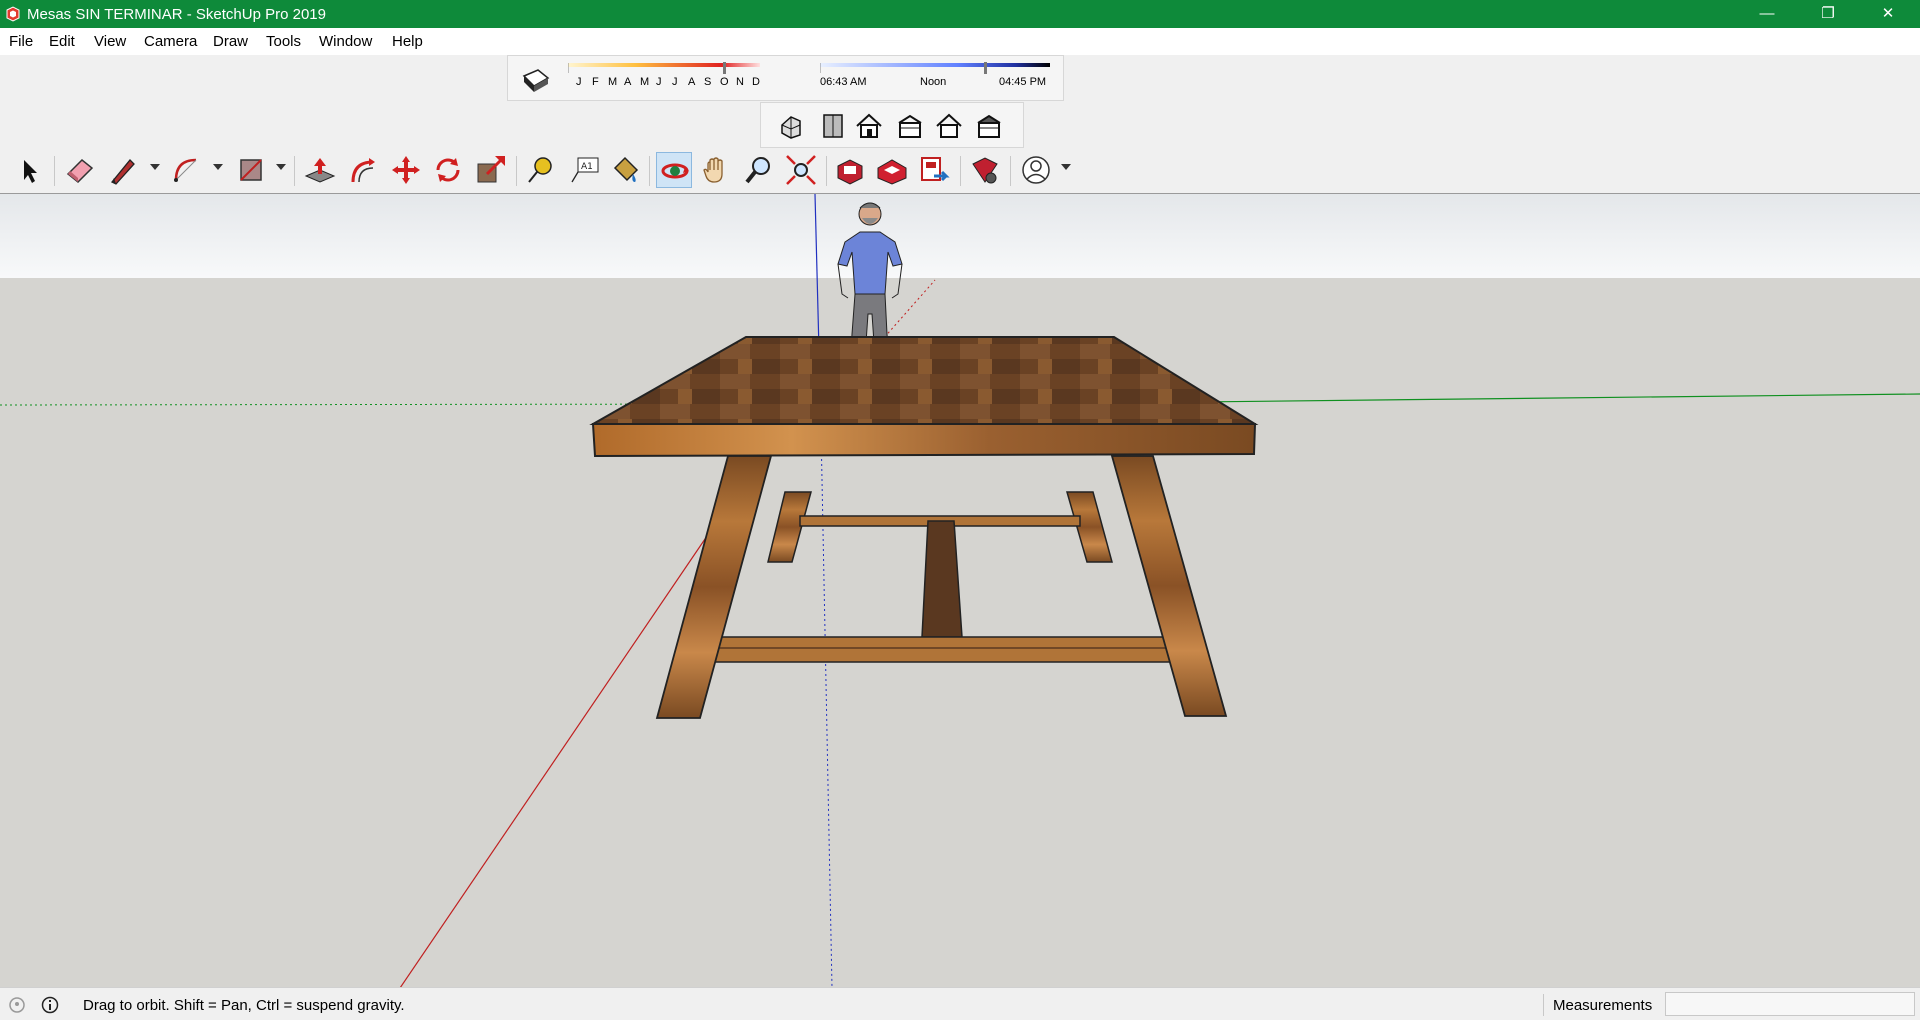  Describe the element at coordinates (960, 236) in the screenshot. I see `sky` at that location.